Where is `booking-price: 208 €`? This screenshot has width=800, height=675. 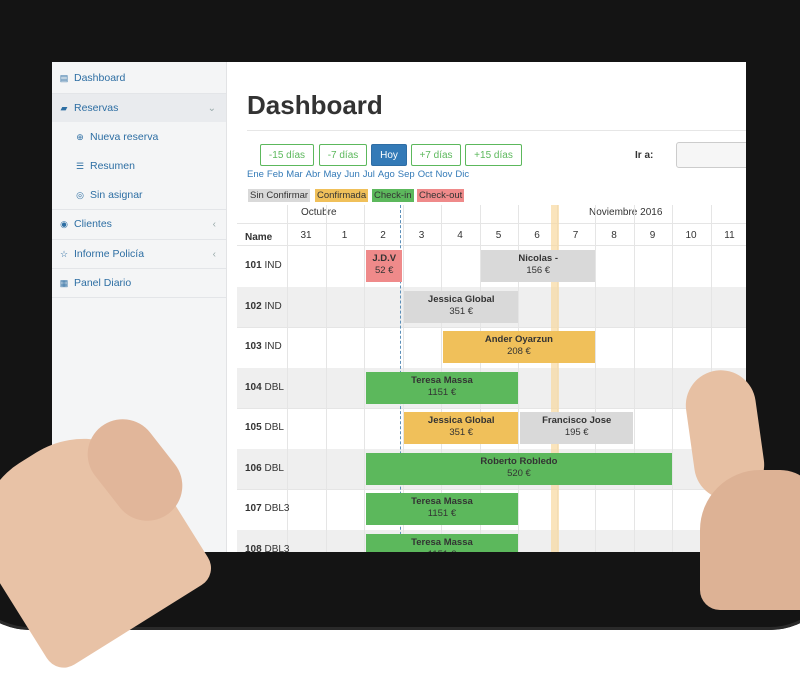 booking-price: 208 € is located at coordinates (519, 351).